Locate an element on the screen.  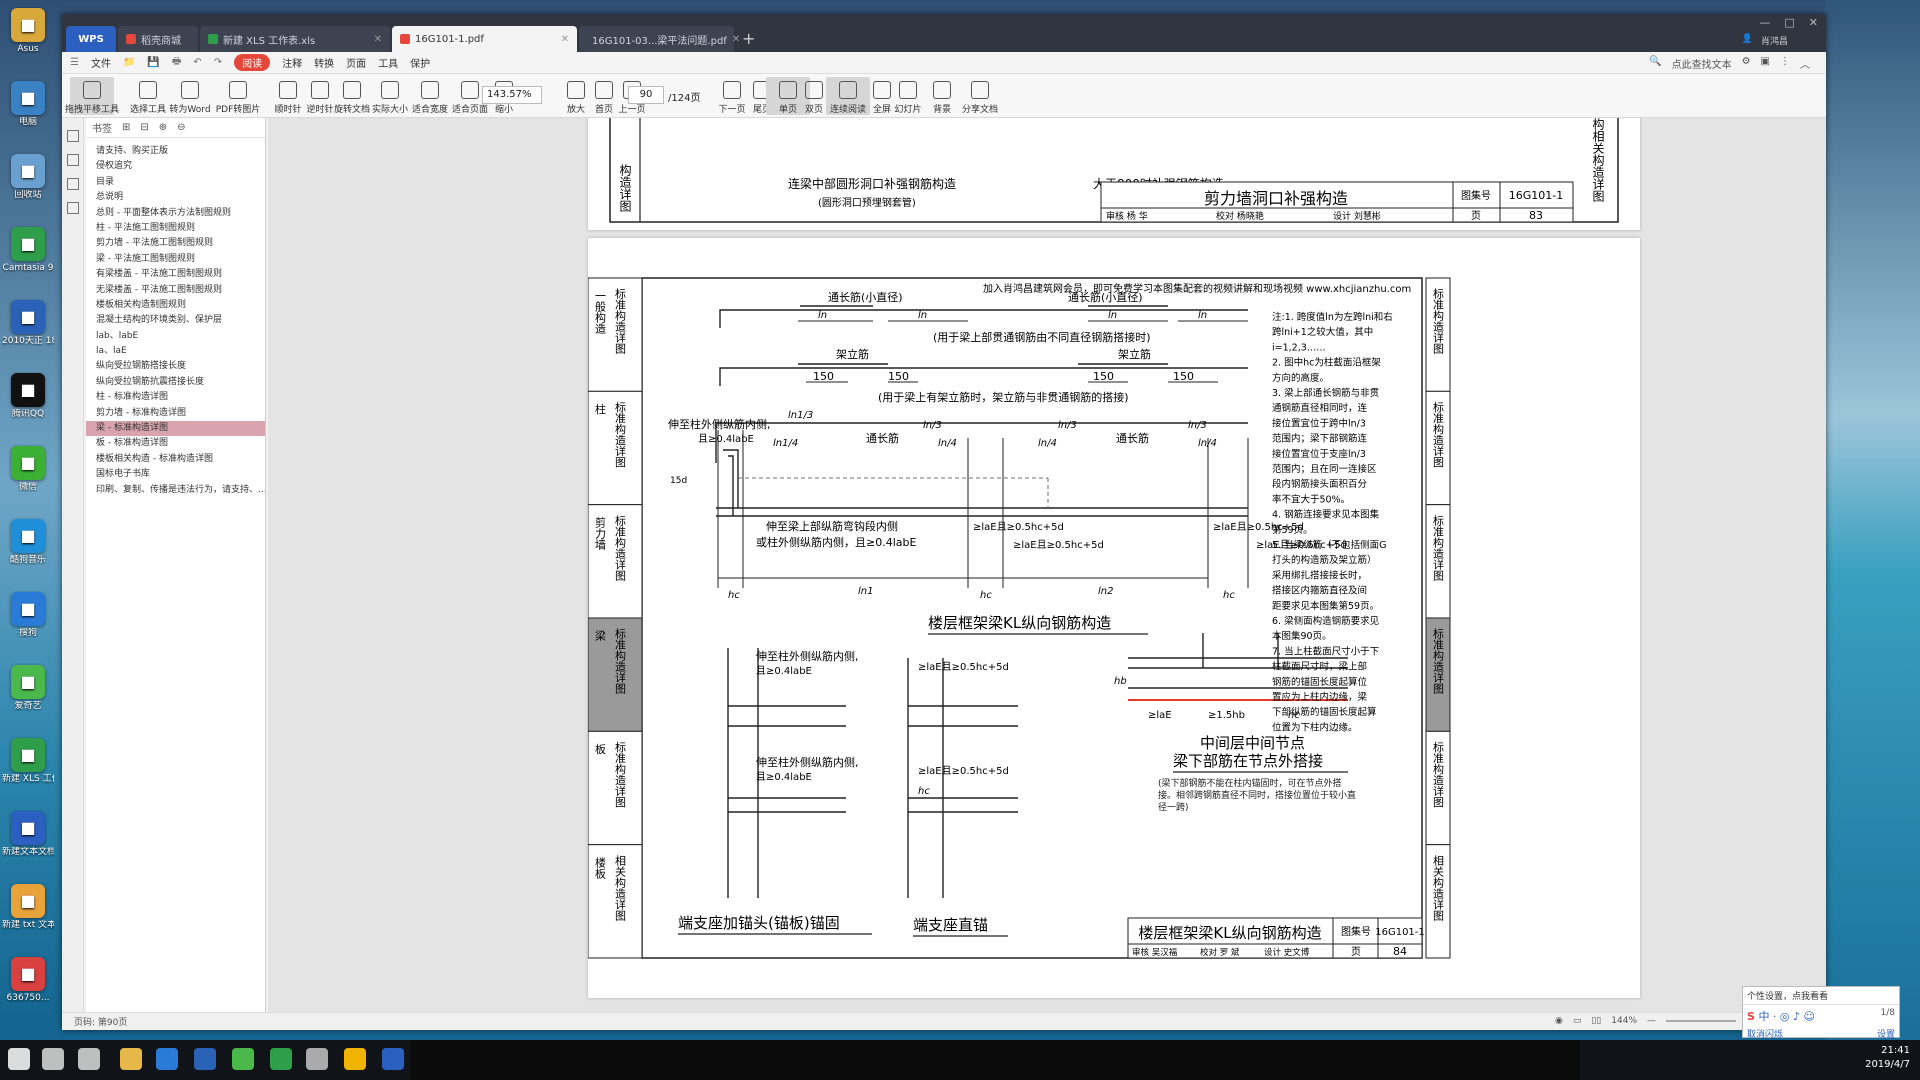
eye-icon: ◉ is located at coordinates (1559, 1021).